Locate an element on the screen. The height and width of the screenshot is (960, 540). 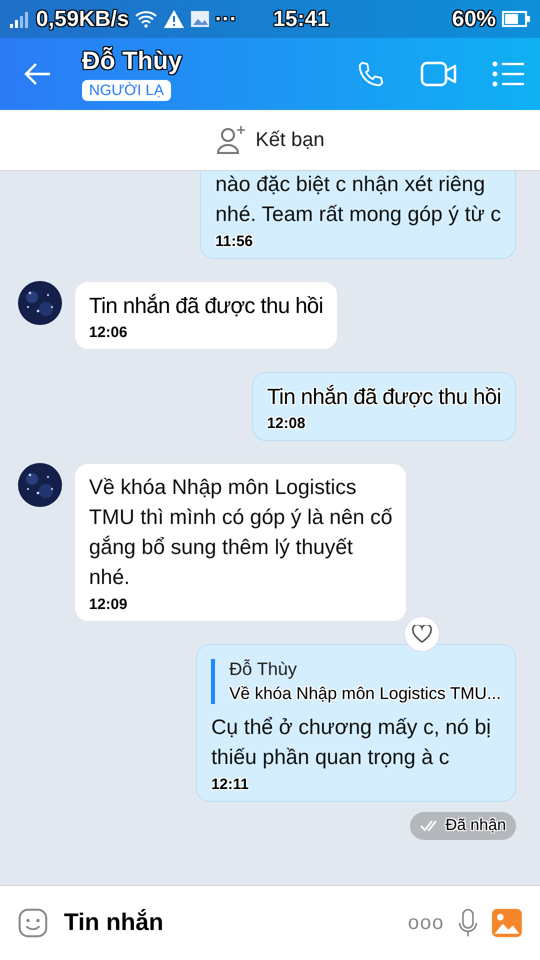
add-friend-button: Kết bạn is located at coordinates (270, 140).